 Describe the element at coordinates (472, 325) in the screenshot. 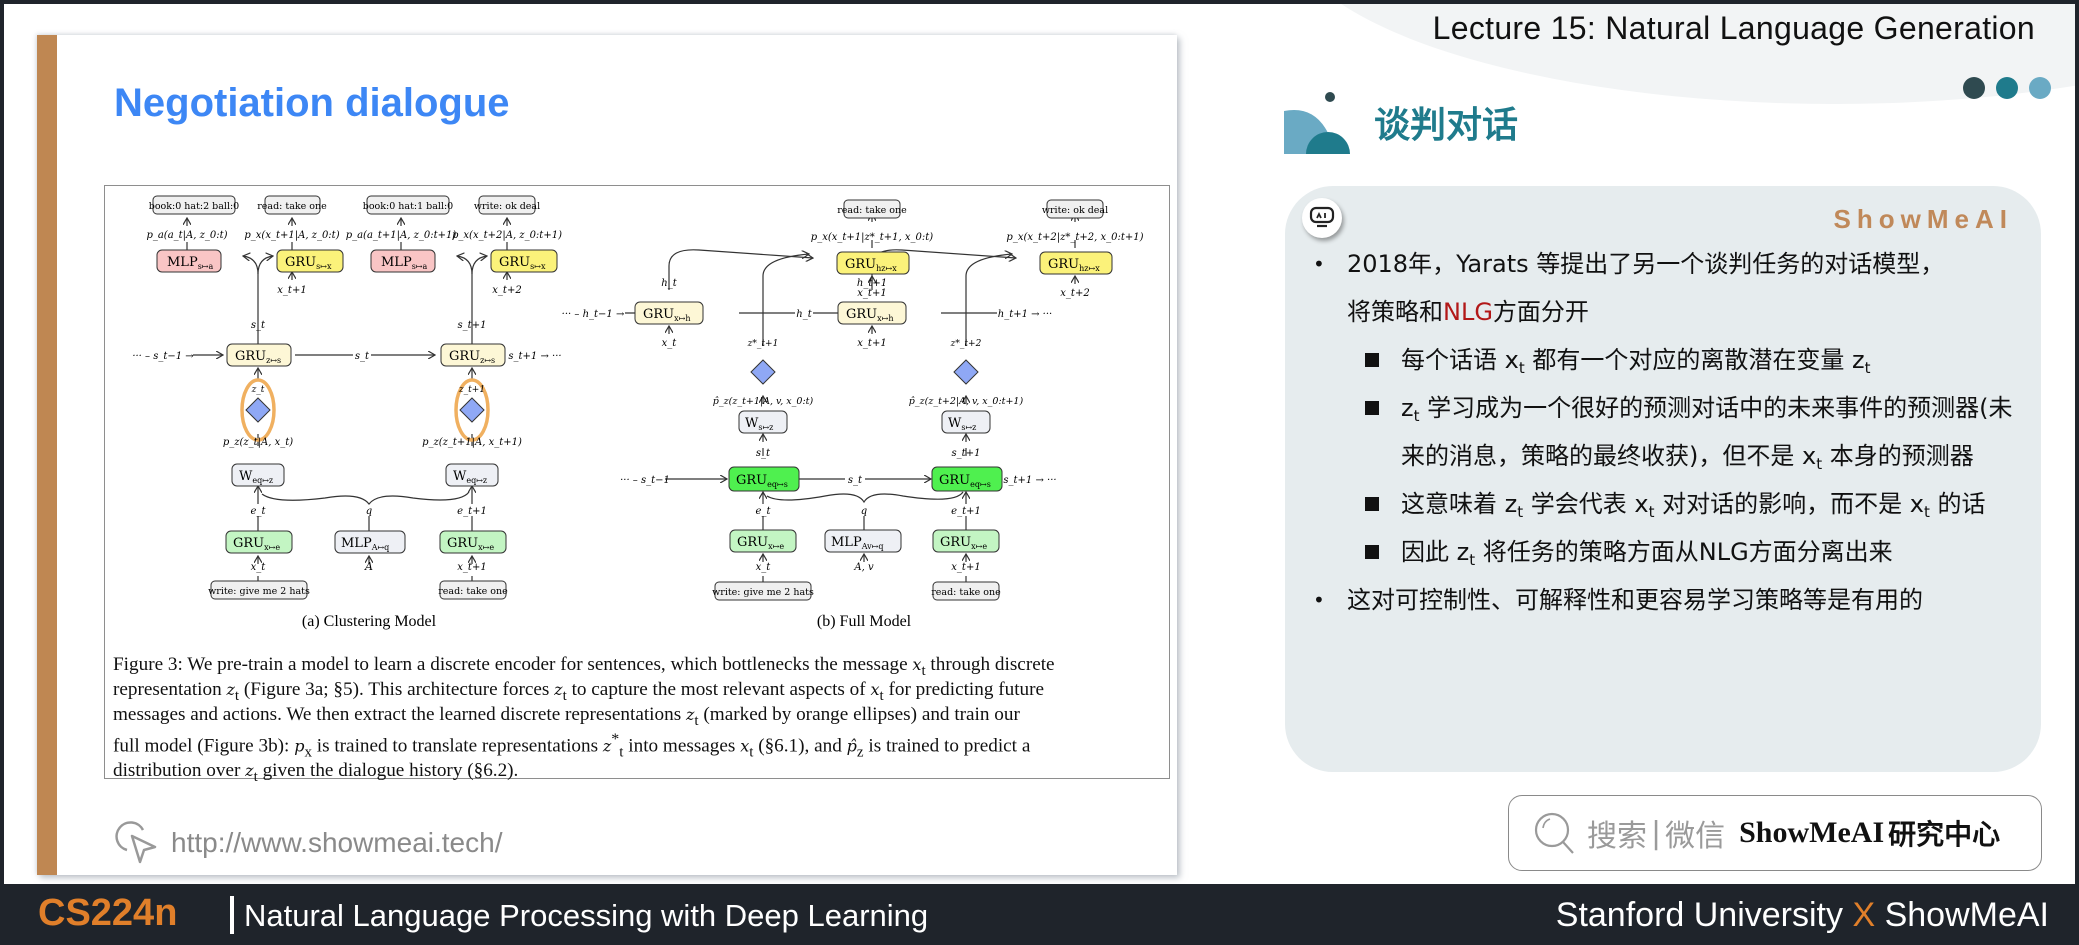

I see `var-label: s_t+1` at that location.